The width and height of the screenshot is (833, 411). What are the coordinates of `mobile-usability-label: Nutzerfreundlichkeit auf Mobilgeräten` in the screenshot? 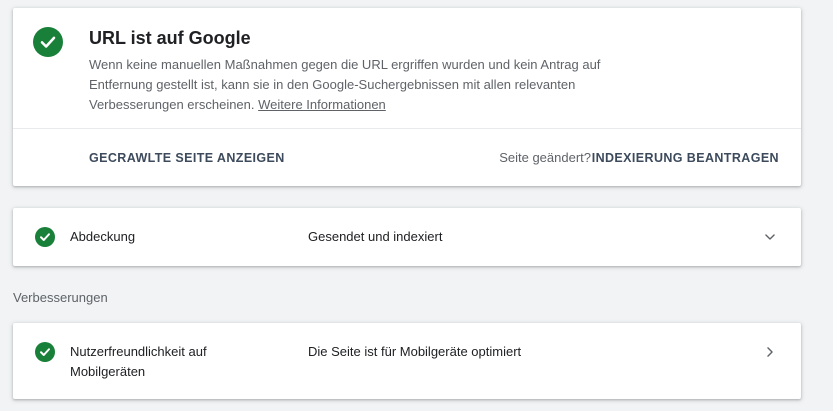 It's located at (138, 361).